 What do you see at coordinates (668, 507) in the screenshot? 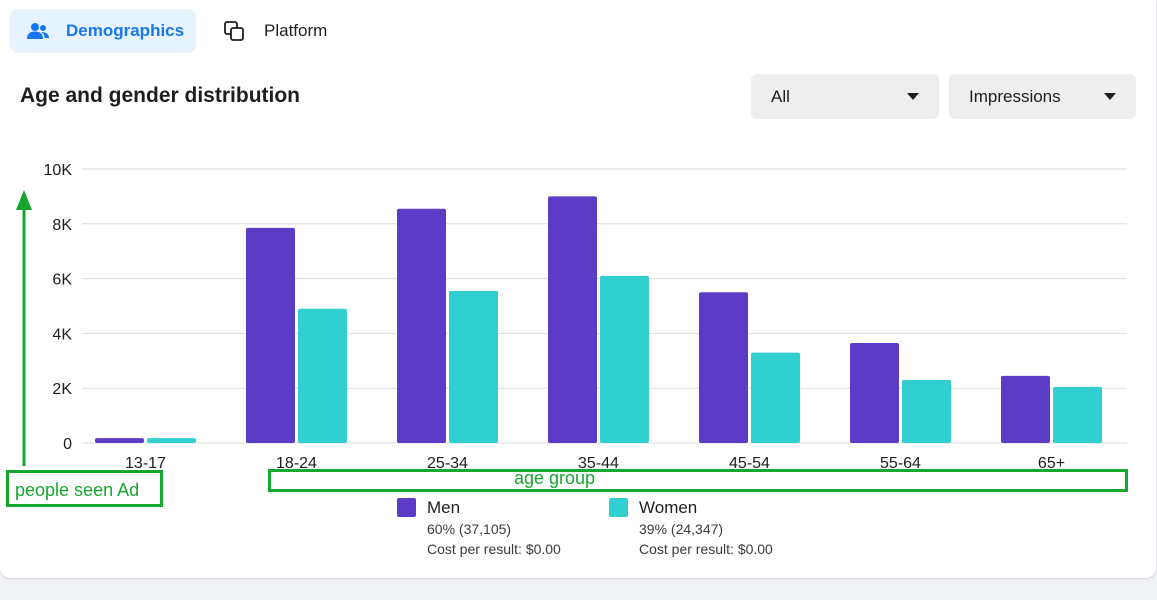
I see `legend-label-women: Women` at bounding box center [668, 507].